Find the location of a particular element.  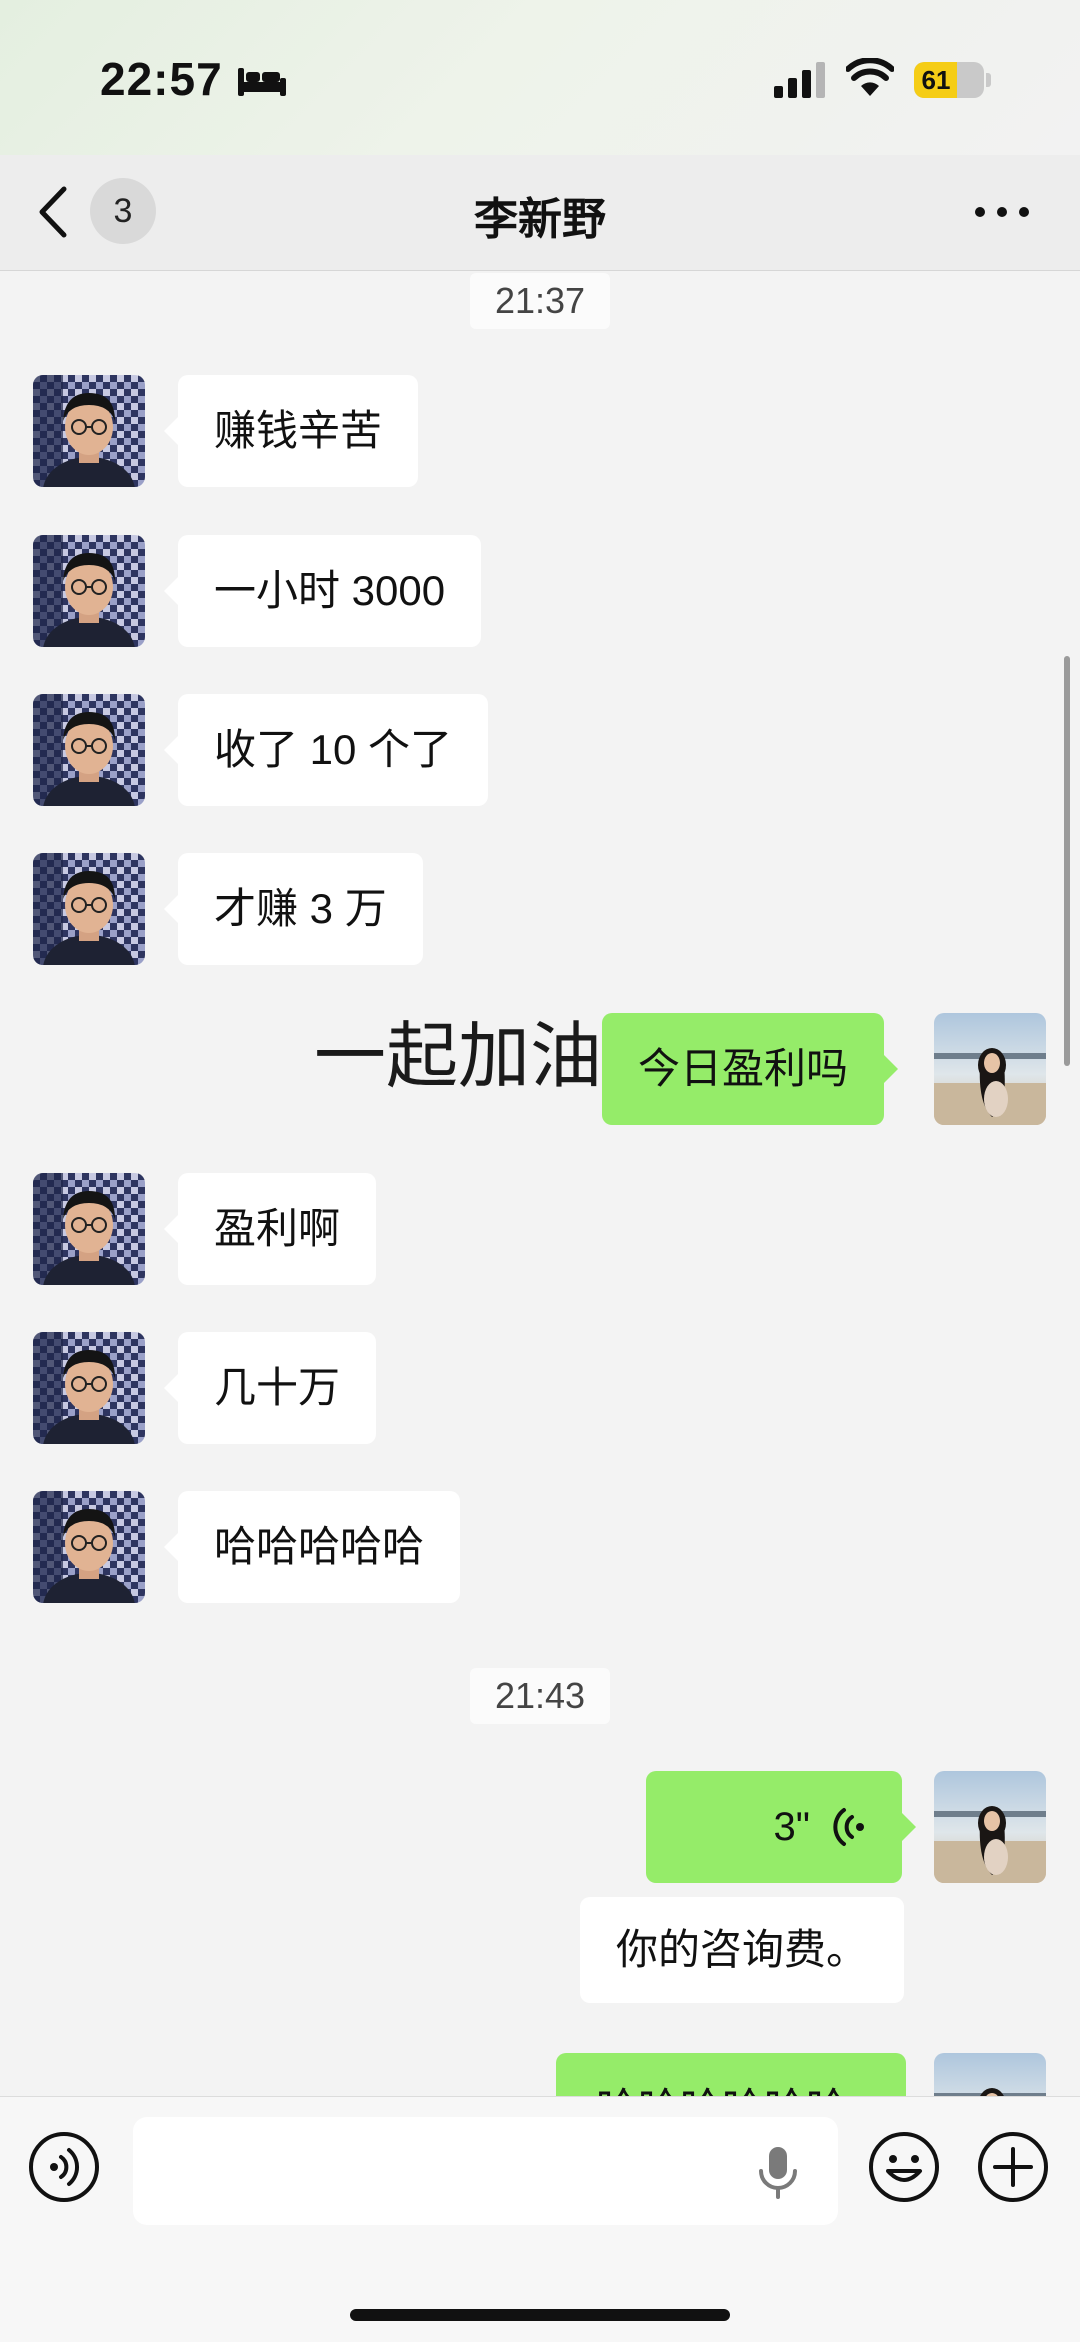

incoming-message: 赚钱辛苦 is located at coordinates (291, 431).